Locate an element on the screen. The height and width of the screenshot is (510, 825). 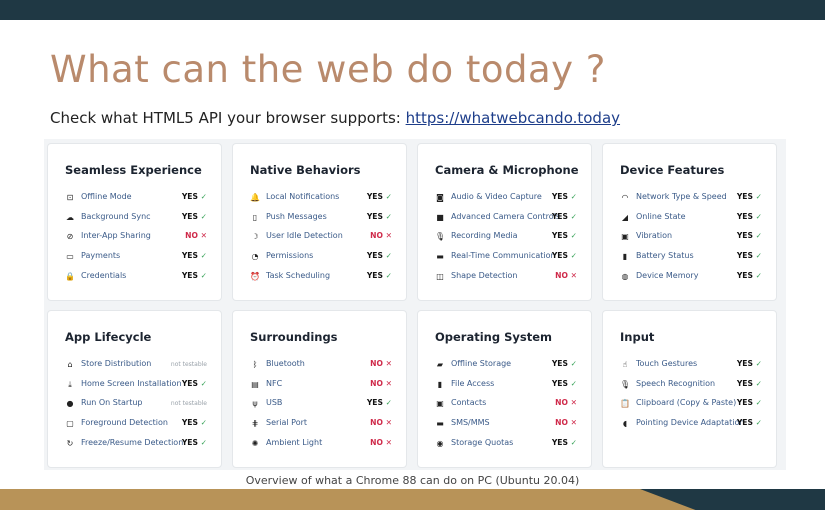
feature-row: ▢ Foreground Detection YES ✓ is located at coordinates (136, 426).